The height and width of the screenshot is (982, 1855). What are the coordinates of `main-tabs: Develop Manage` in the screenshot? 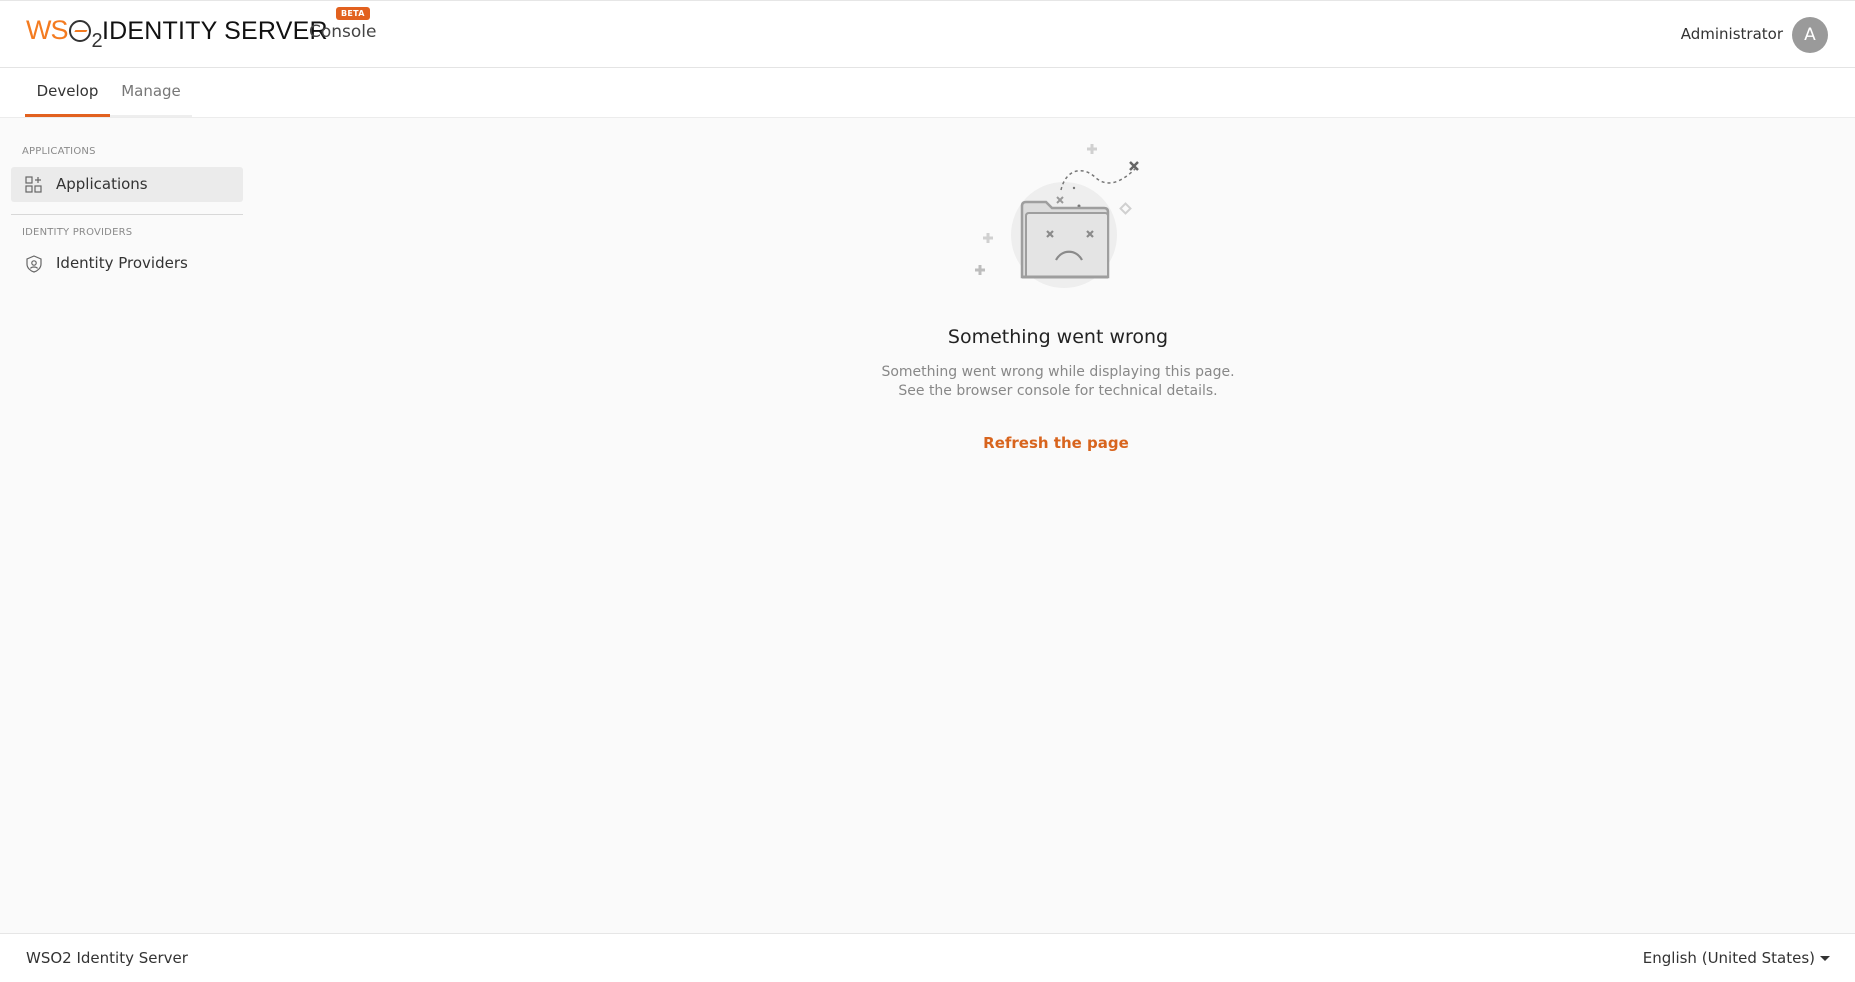 It's located at (927, 93).